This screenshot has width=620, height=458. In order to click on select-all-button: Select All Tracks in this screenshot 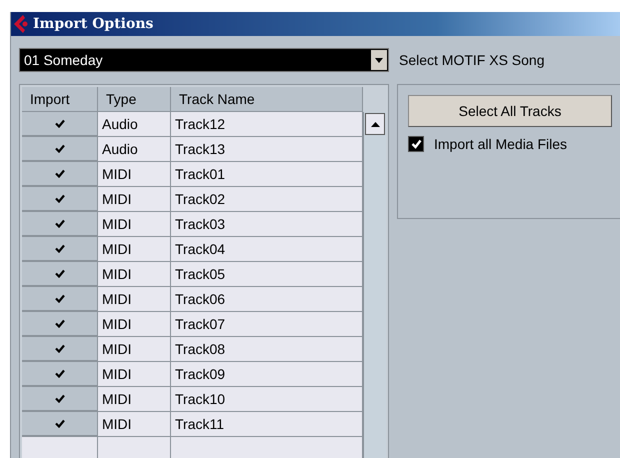, I will do `click(510, 111)`.